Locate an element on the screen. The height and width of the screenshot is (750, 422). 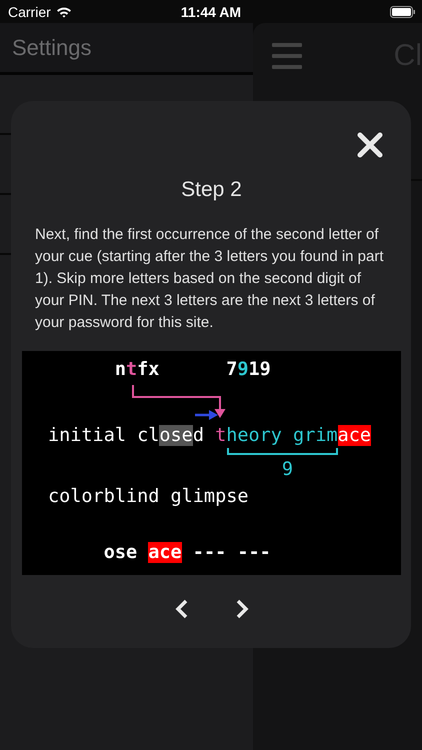
instruction-text: Next, find the first occurrence of the second letter of your cue (starting after the 3 letters you found in part 1). Skip more letters based on the second digit of your PIN. The next 3 letters are the next 3 letters of your password for this site. is located at coordinates (210, 279).